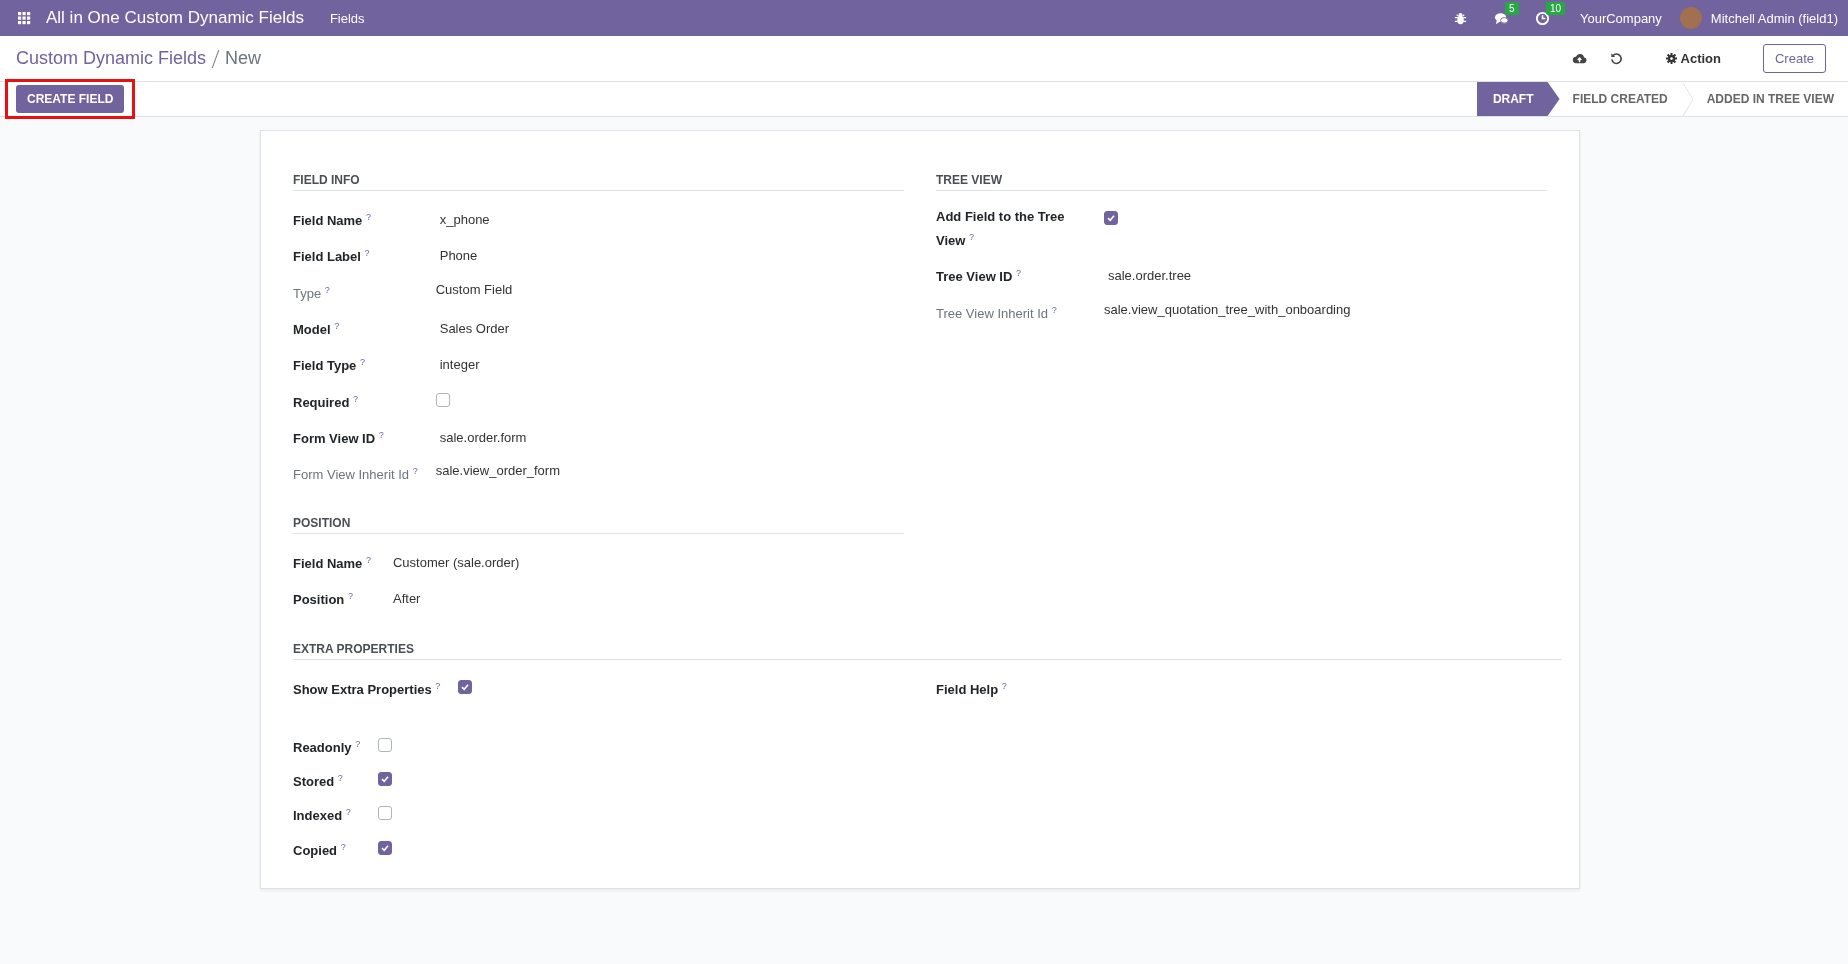 Image resolution: width=1848 pixels, height=964 pixels. I want to click on field-label: Form View Inherit Id $^{?}$, so click(355, 475).